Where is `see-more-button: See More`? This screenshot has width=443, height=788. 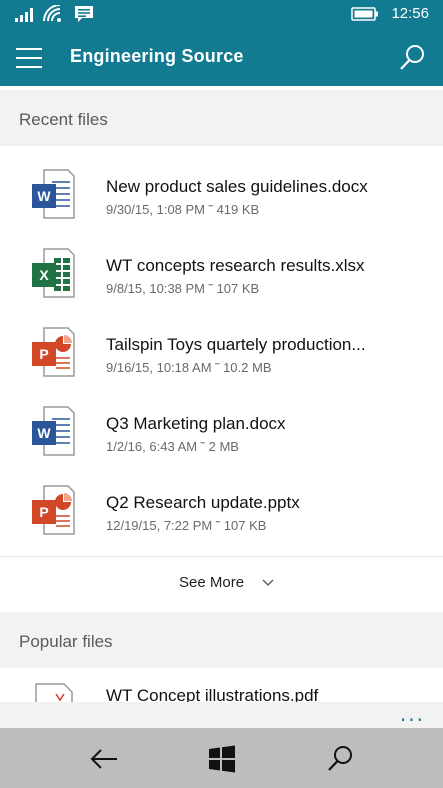 see-more-button: See More is located at coordinates (221, 582).